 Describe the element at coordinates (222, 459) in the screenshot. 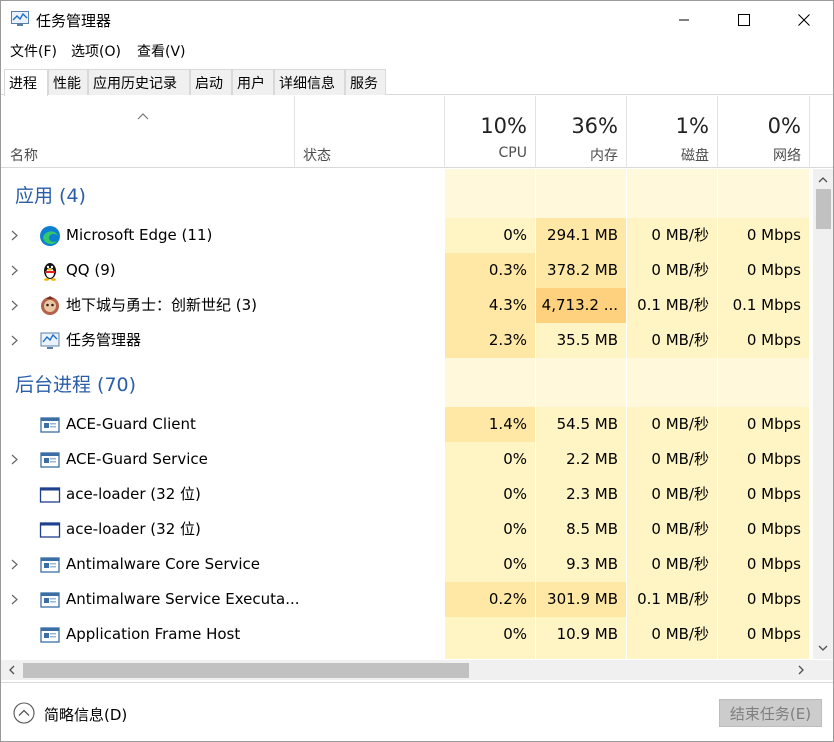

I see `process-name-cell: ACE-Guard Service` at that location.